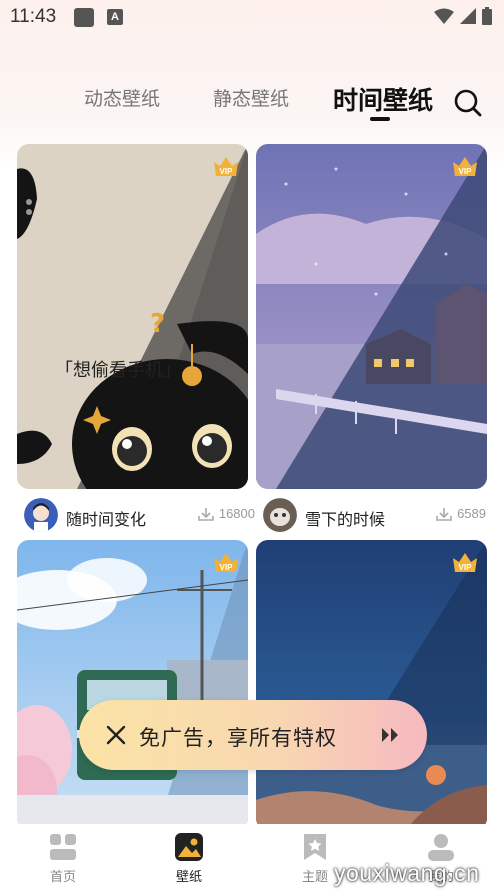  I want to click on status-time: 11:43, so click(33, 16).